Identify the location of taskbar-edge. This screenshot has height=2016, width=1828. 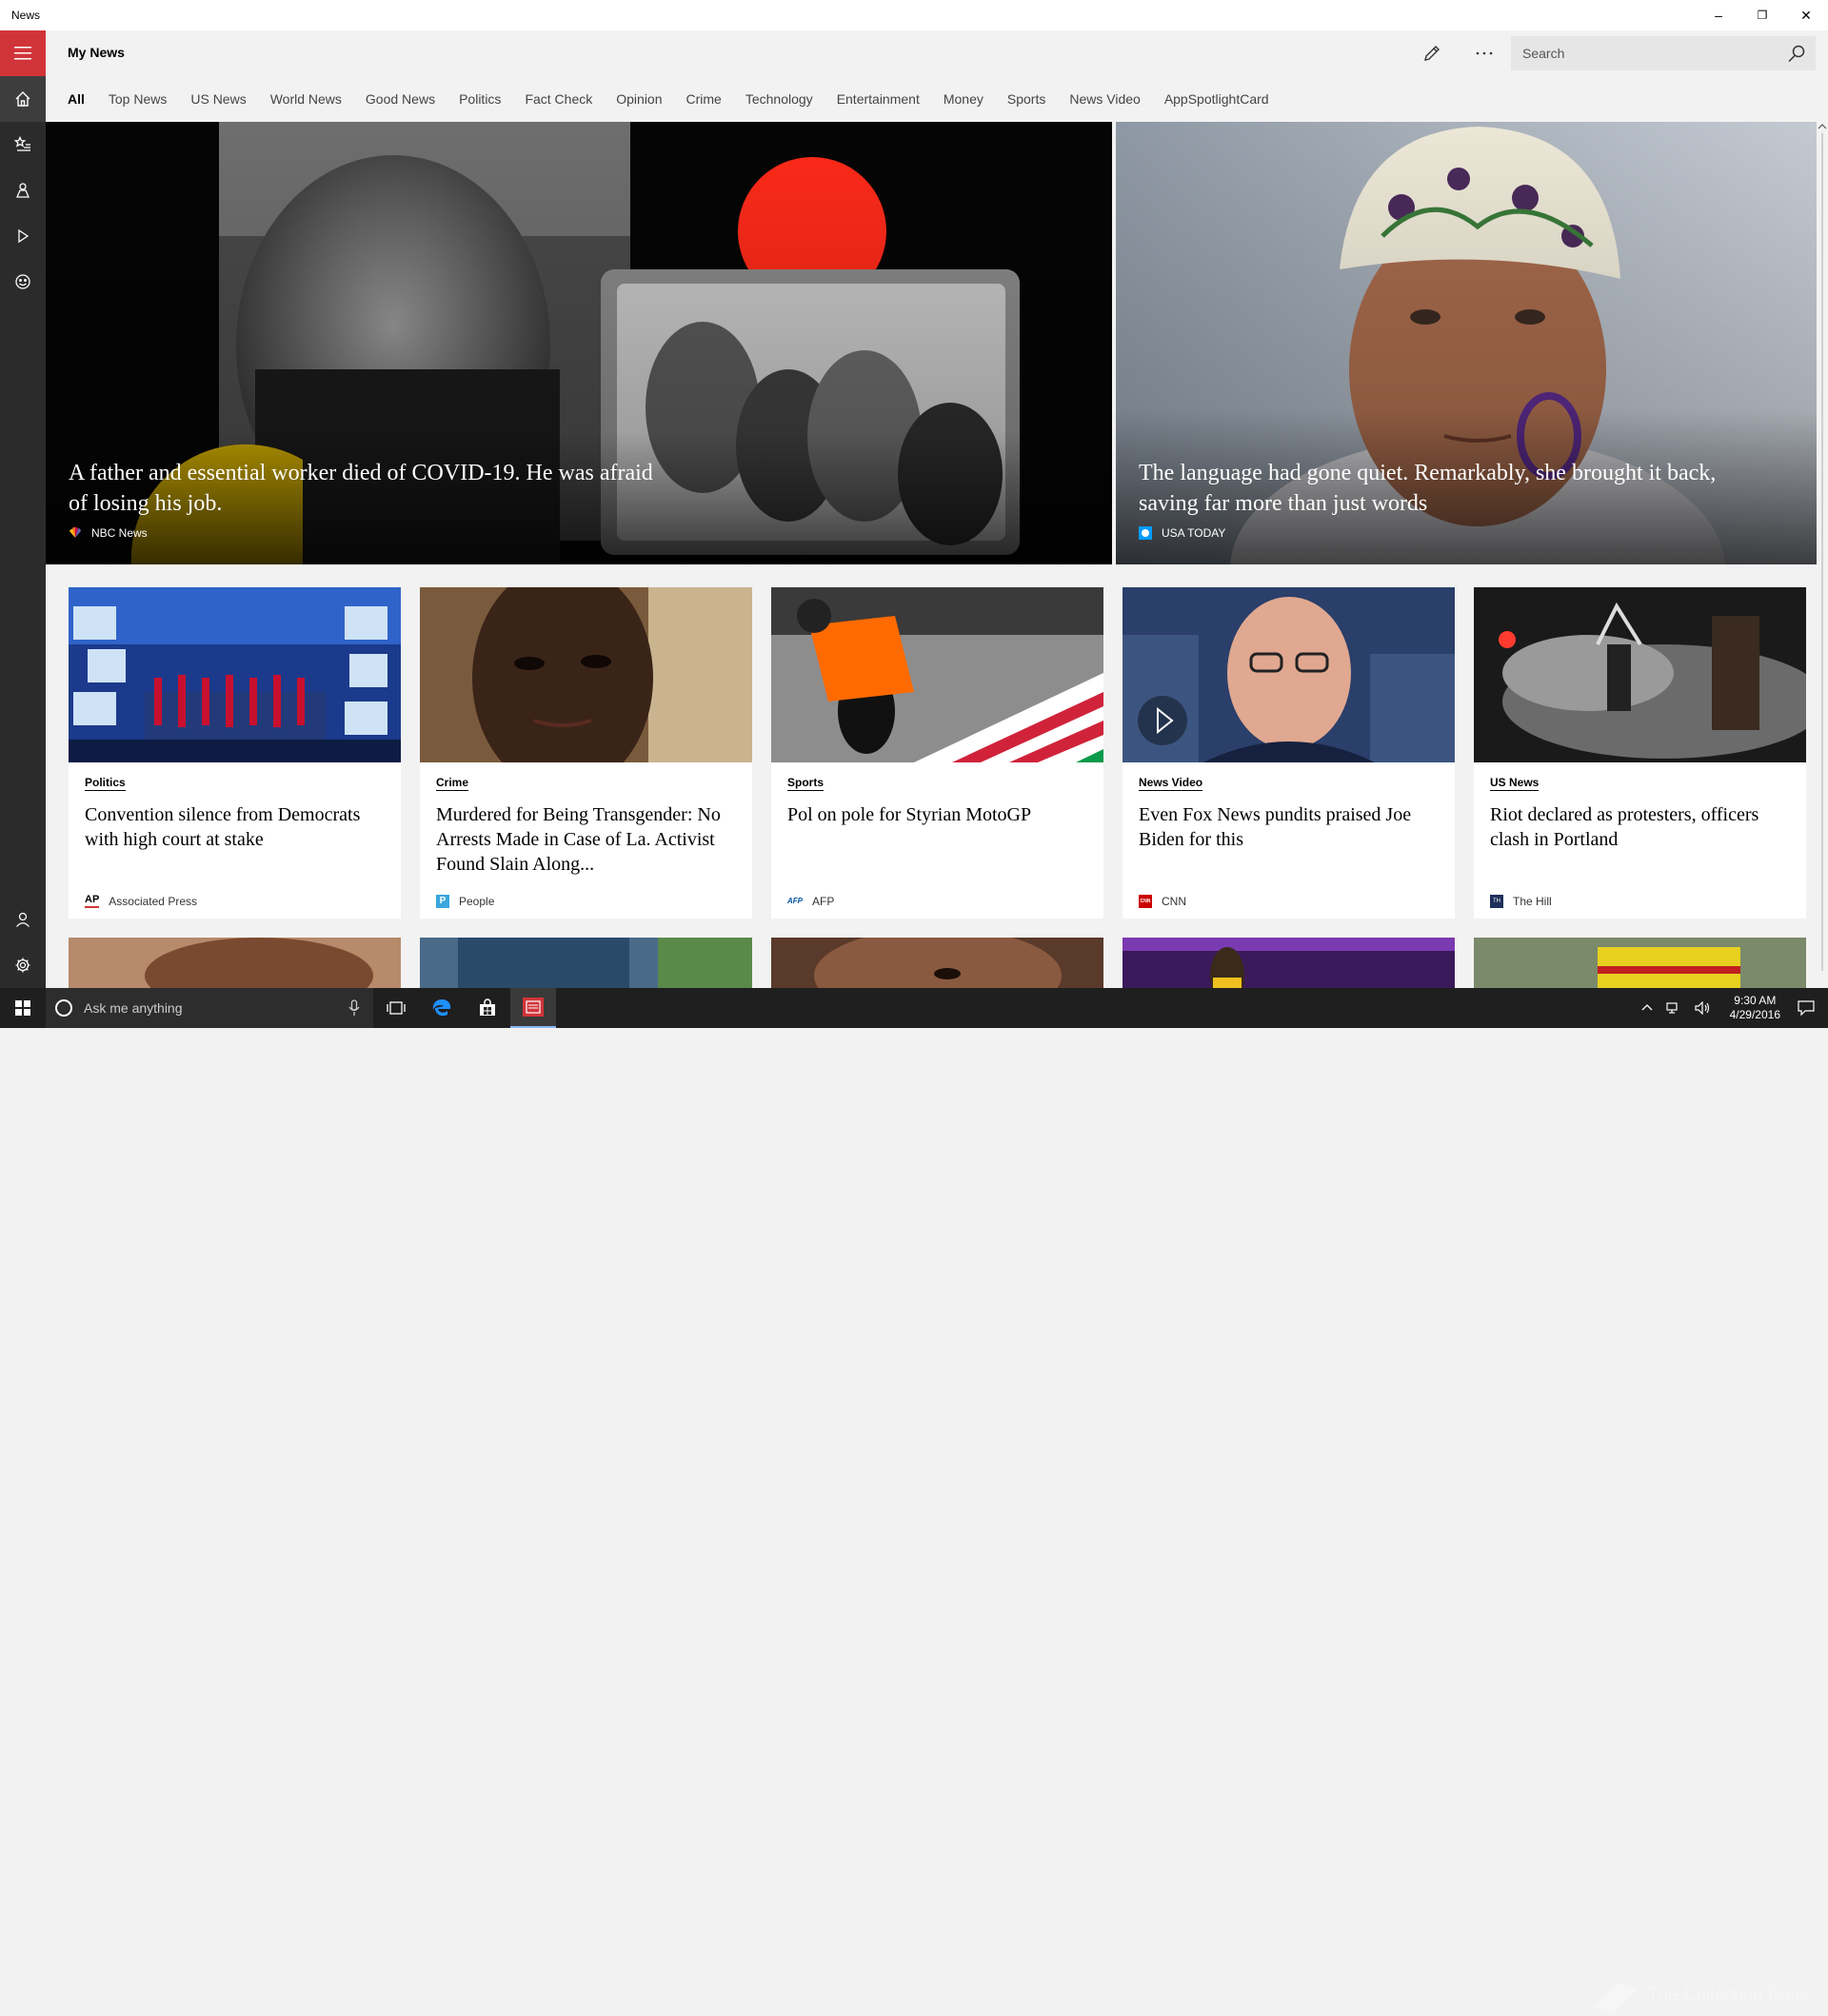
(442, 1008).